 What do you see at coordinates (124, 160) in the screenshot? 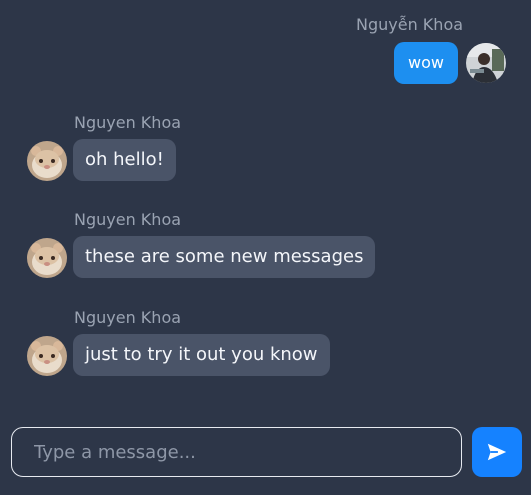
I see `message-bubble: oh hello!` at bounding box center [124, 160].